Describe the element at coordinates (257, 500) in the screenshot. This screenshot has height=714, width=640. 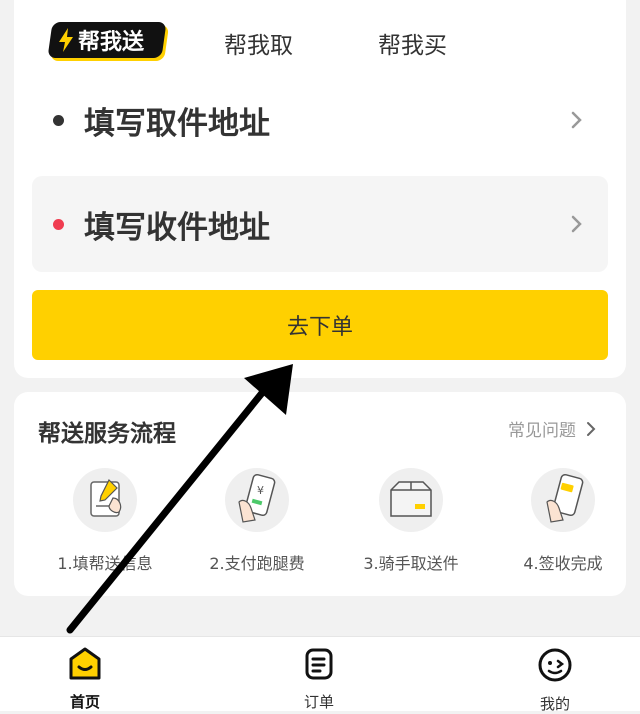
I see `payment-phone-icon: ¥` at that location.